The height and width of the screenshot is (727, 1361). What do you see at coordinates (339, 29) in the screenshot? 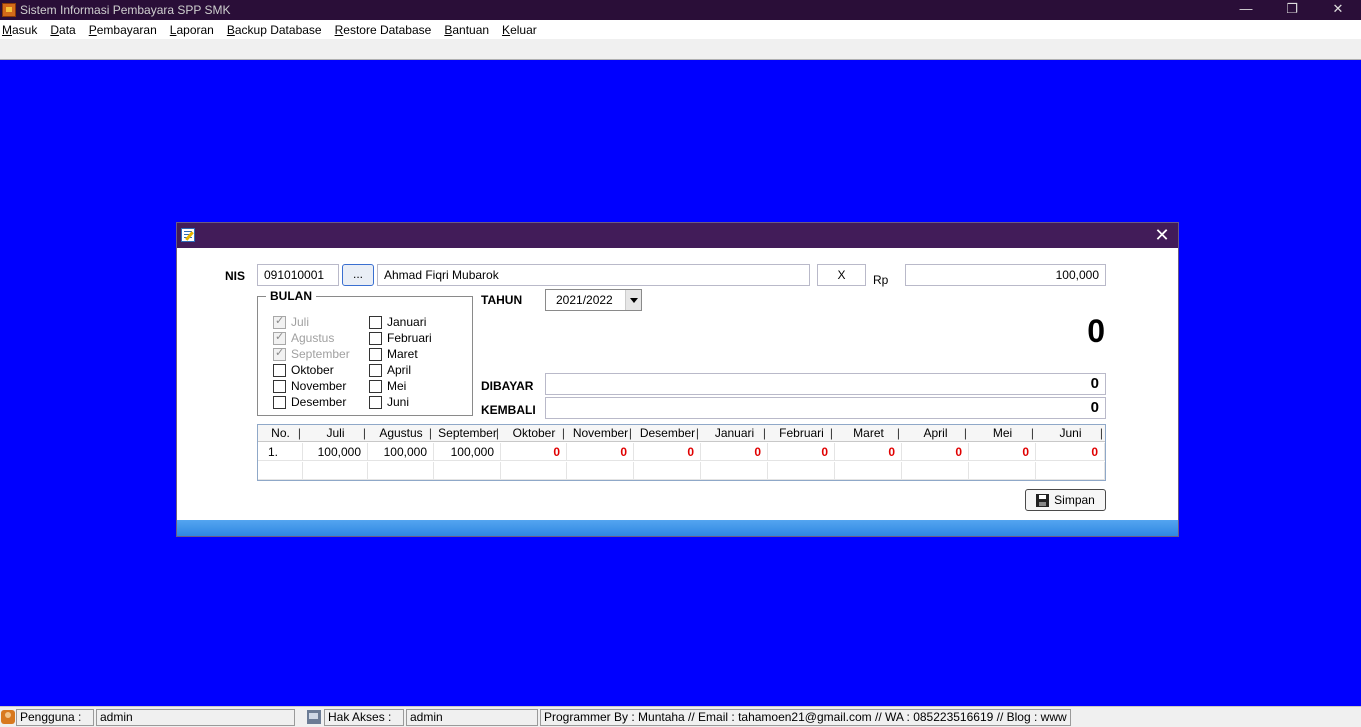
I see `menu-mnemonic: R` at bounding box center [339, 29].